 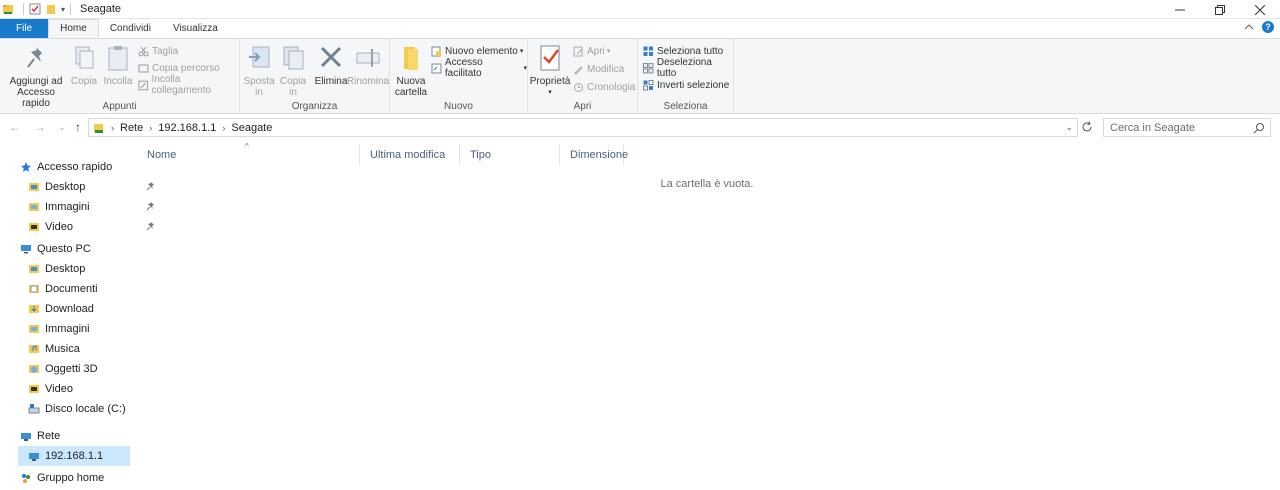 I want to click on new-item-label: Nuovo elemento, so click(x=481, y=51).